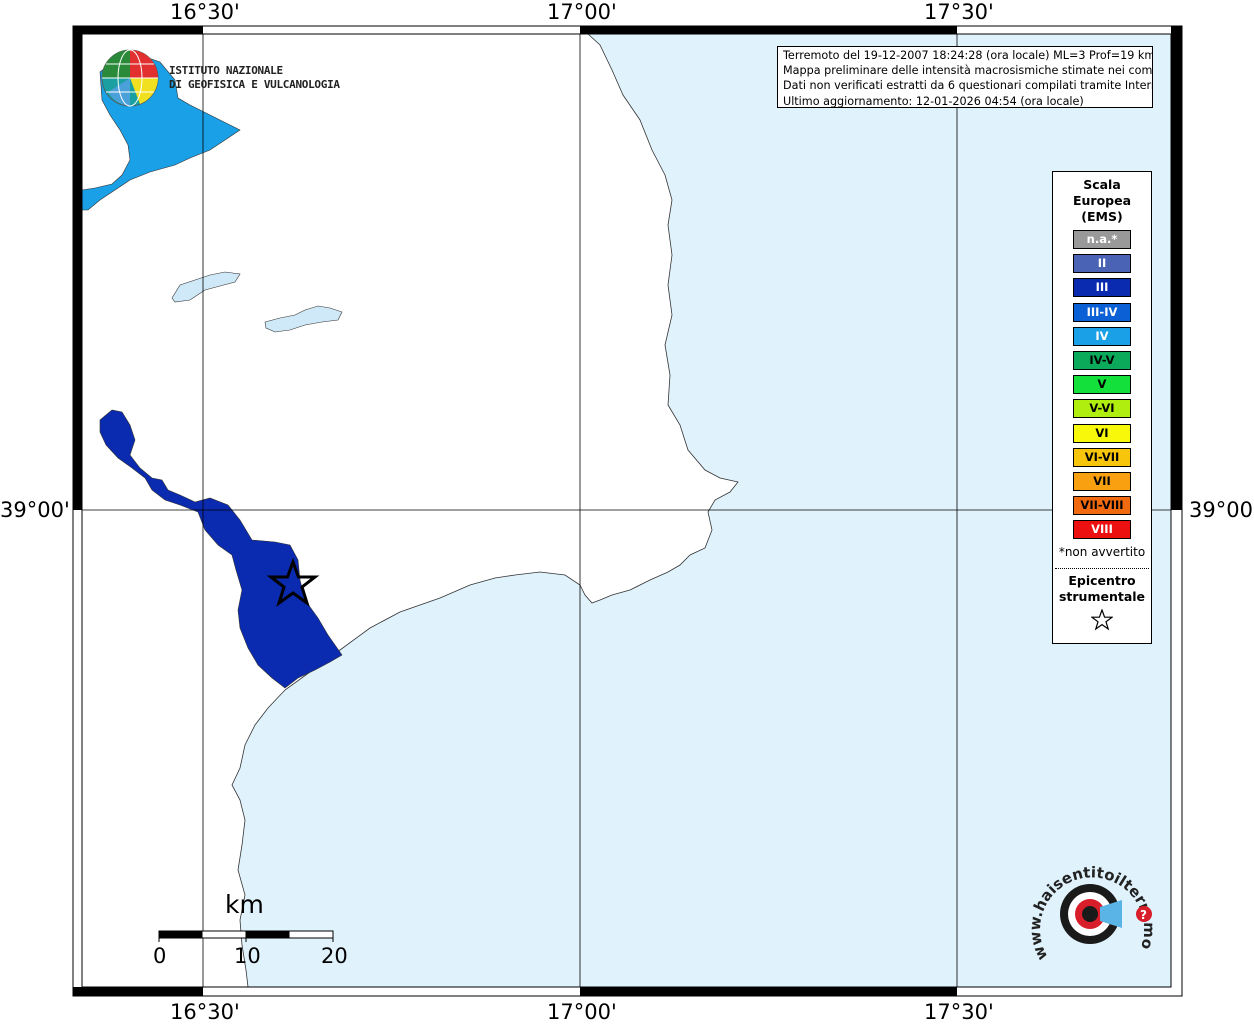  I want to click on legend-separator, so click(1102, 568).